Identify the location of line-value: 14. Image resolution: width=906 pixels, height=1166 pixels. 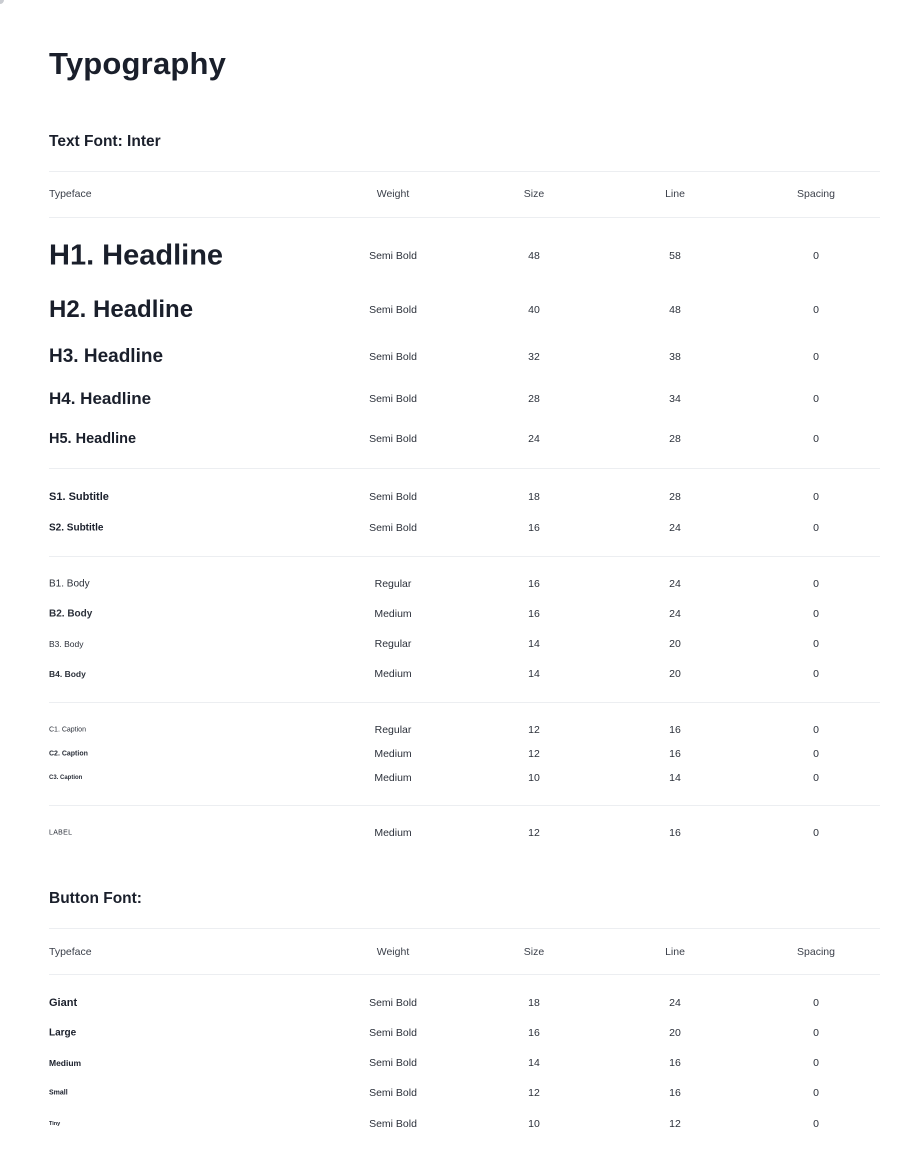
(675, 778).